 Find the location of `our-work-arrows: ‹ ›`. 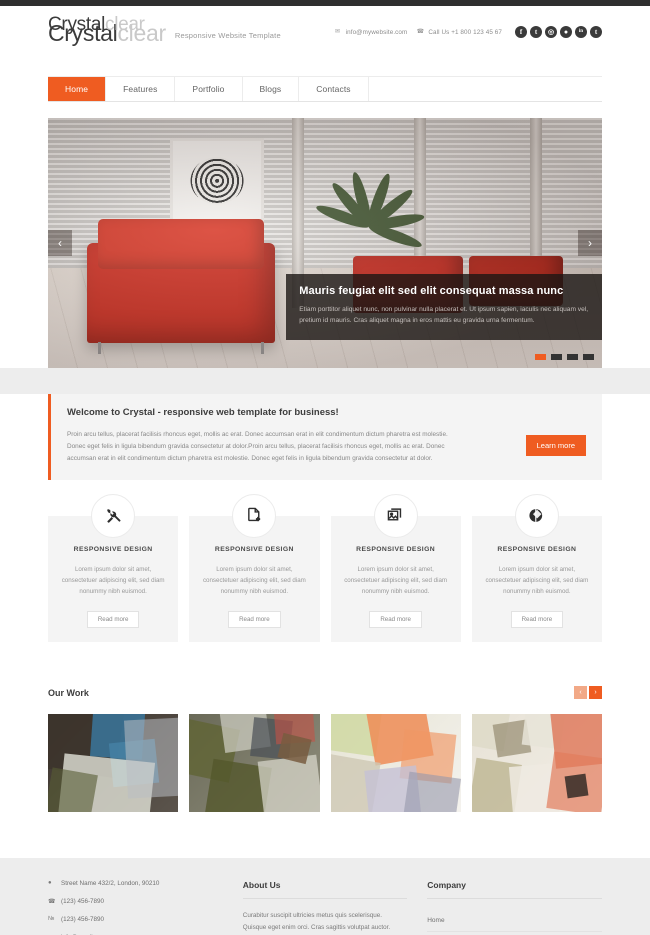

our-work-arrows: ‹ › is located at coordinates (588, 692).